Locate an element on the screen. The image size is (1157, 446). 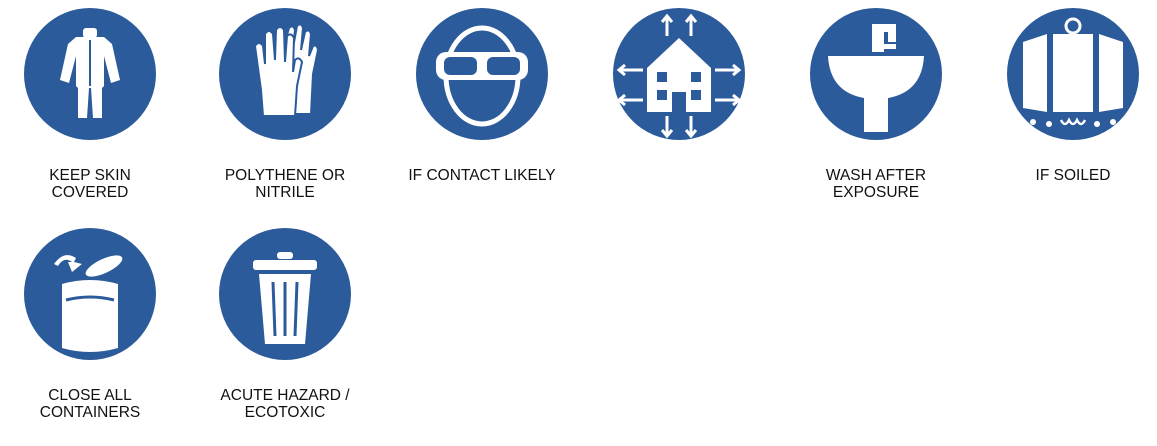
sign-caption: POLYTHENE OR NITRILE is located at coordinates (285, 184).